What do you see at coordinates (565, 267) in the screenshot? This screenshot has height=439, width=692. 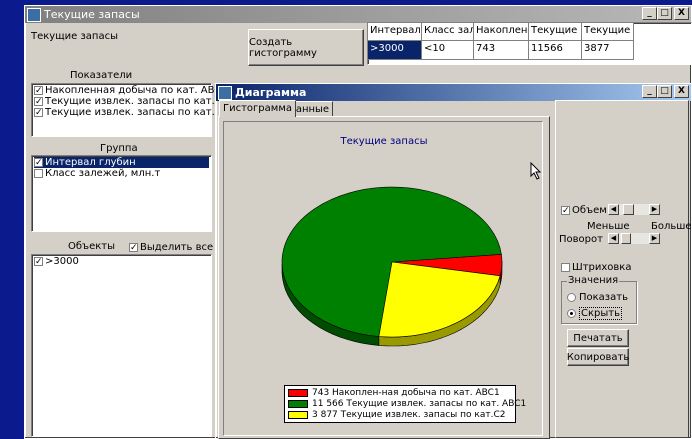 I see `hatching-check-icon` at bounding box center [565, 267].